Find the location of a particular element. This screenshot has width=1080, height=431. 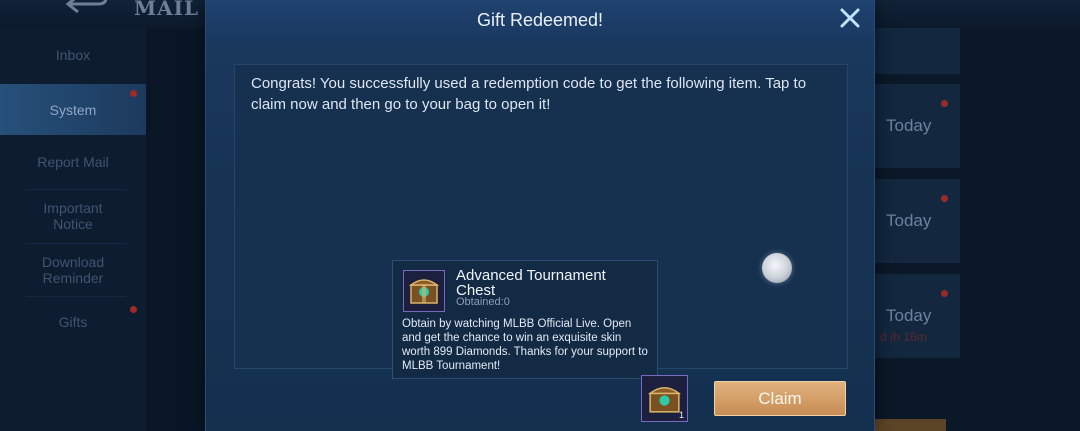

close-icon is located at coordinates (850, 18).